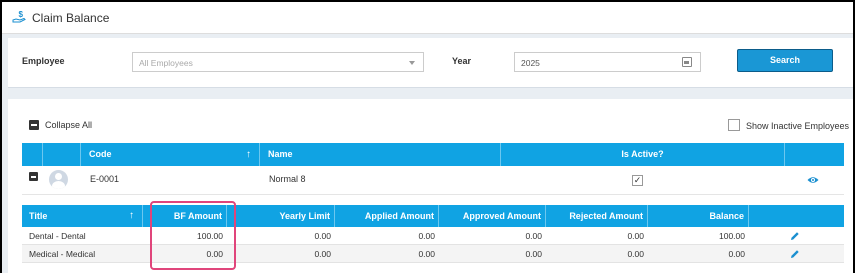 This screenshot has width=855, height=273. Describe the element at coordinates (278, 62) in the screenshot. I see `employee-select: All Employees` at that location.